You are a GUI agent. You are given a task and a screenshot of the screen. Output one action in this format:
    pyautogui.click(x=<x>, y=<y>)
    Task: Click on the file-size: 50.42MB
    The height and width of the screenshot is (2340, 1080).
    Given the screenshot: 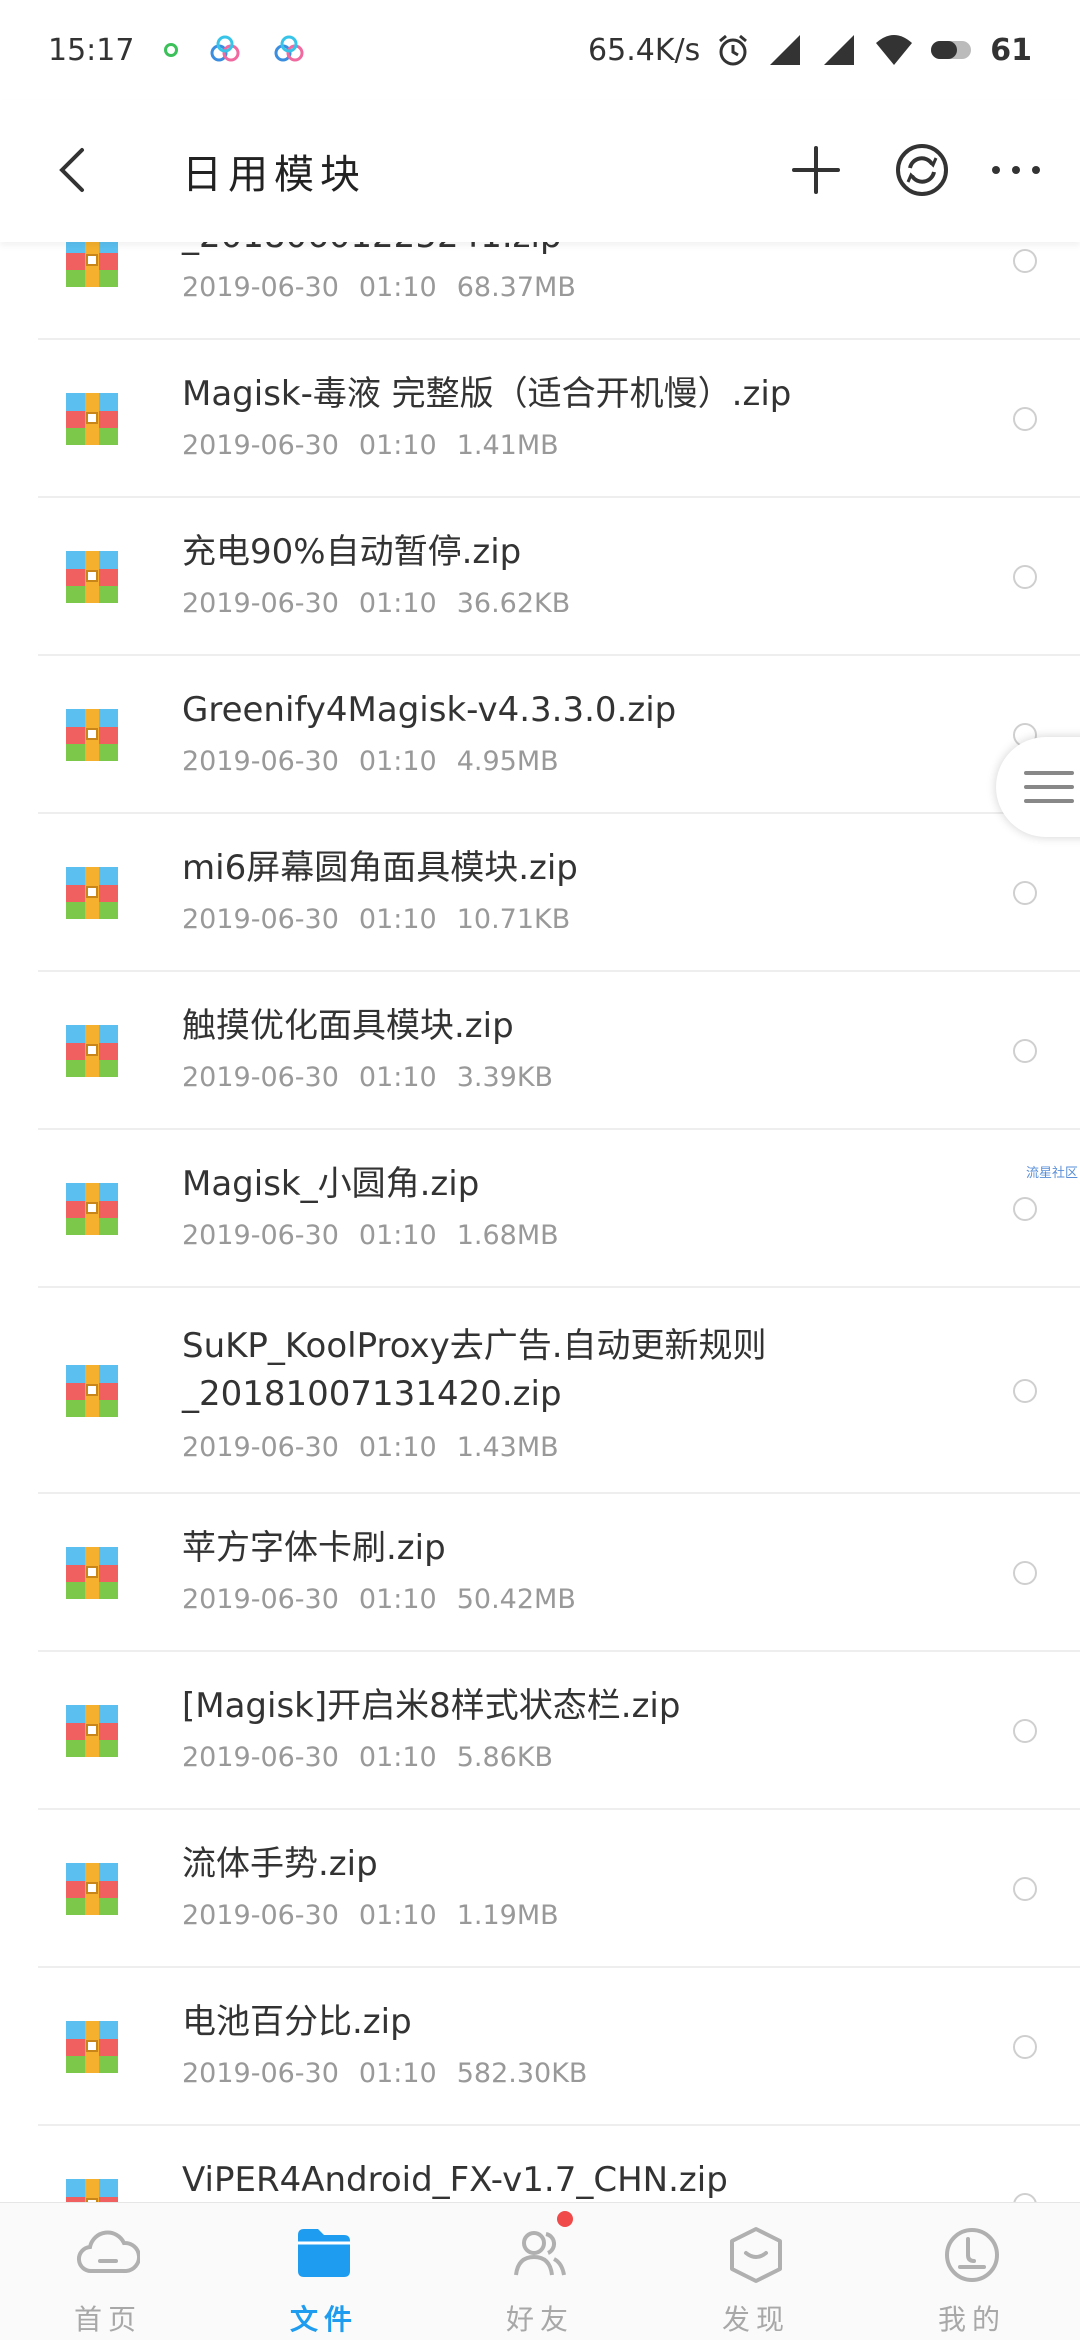 What is the action you would take?
    pyautogui.click(x=516, y=1599)
    